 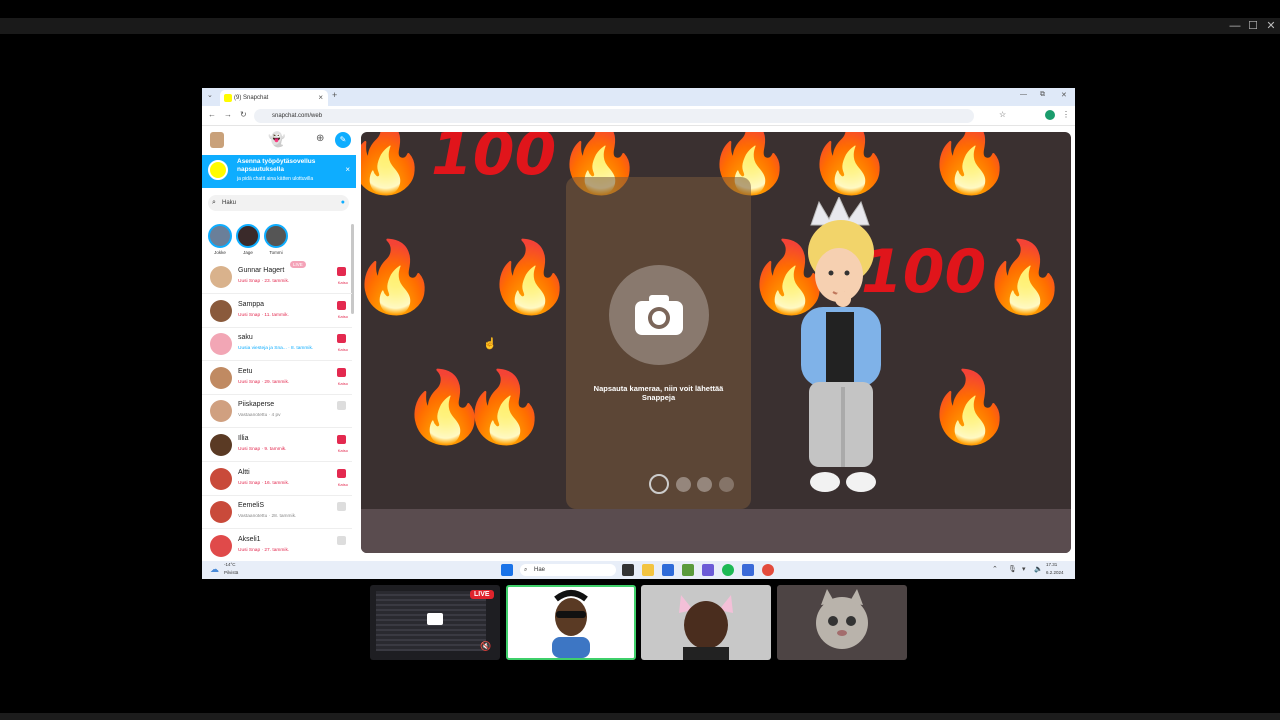 I want to click on tab-title: (9) Snapchat, so click(x=251, y=98).